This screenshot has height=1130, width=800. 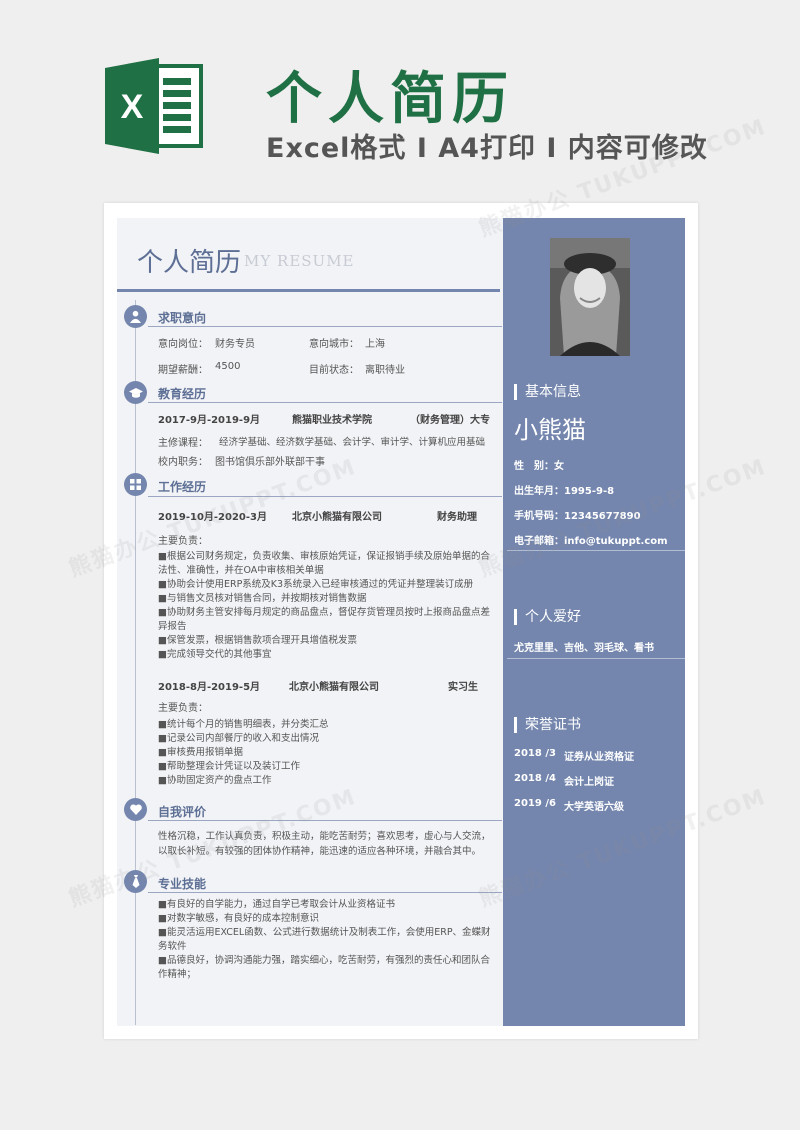 I want to click on profile-photo, so click(x=590, y=297).